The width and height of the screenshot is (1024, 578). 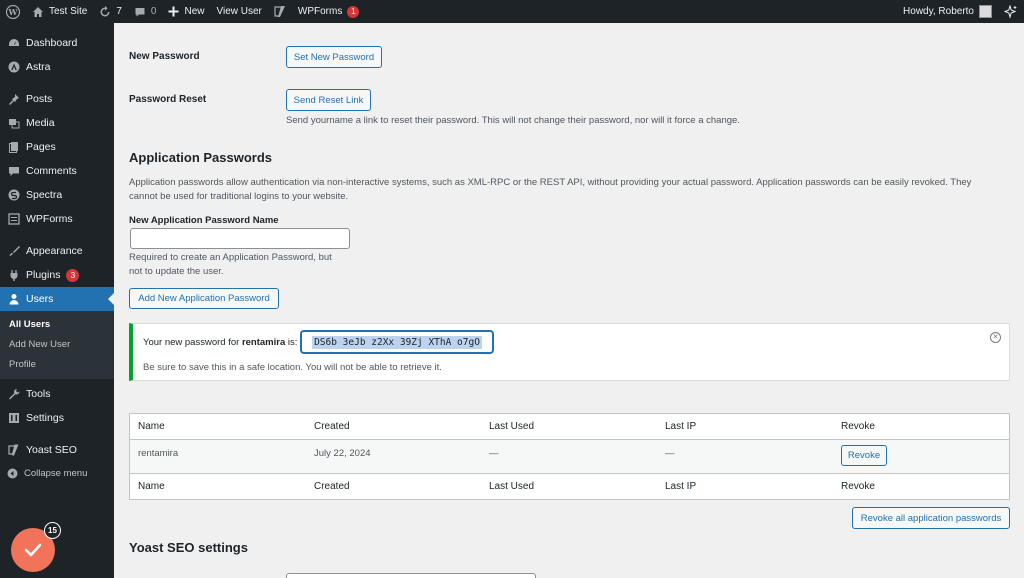 I want to click on row-name: rentamira, so click(x=158, y=453).